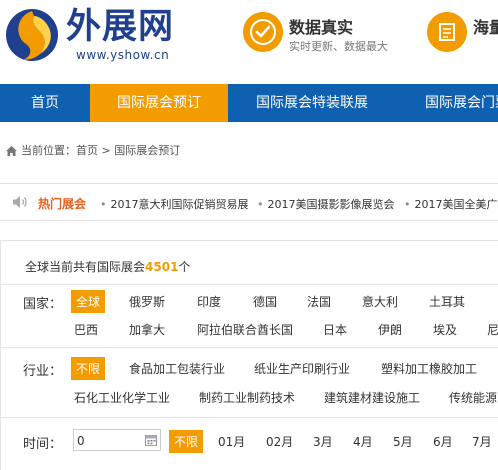 Image resolution: width=498 pixels, height=470 pixels. I want to click on expo-total: 全球当前共有国际展会4501个, so click(107, 266).